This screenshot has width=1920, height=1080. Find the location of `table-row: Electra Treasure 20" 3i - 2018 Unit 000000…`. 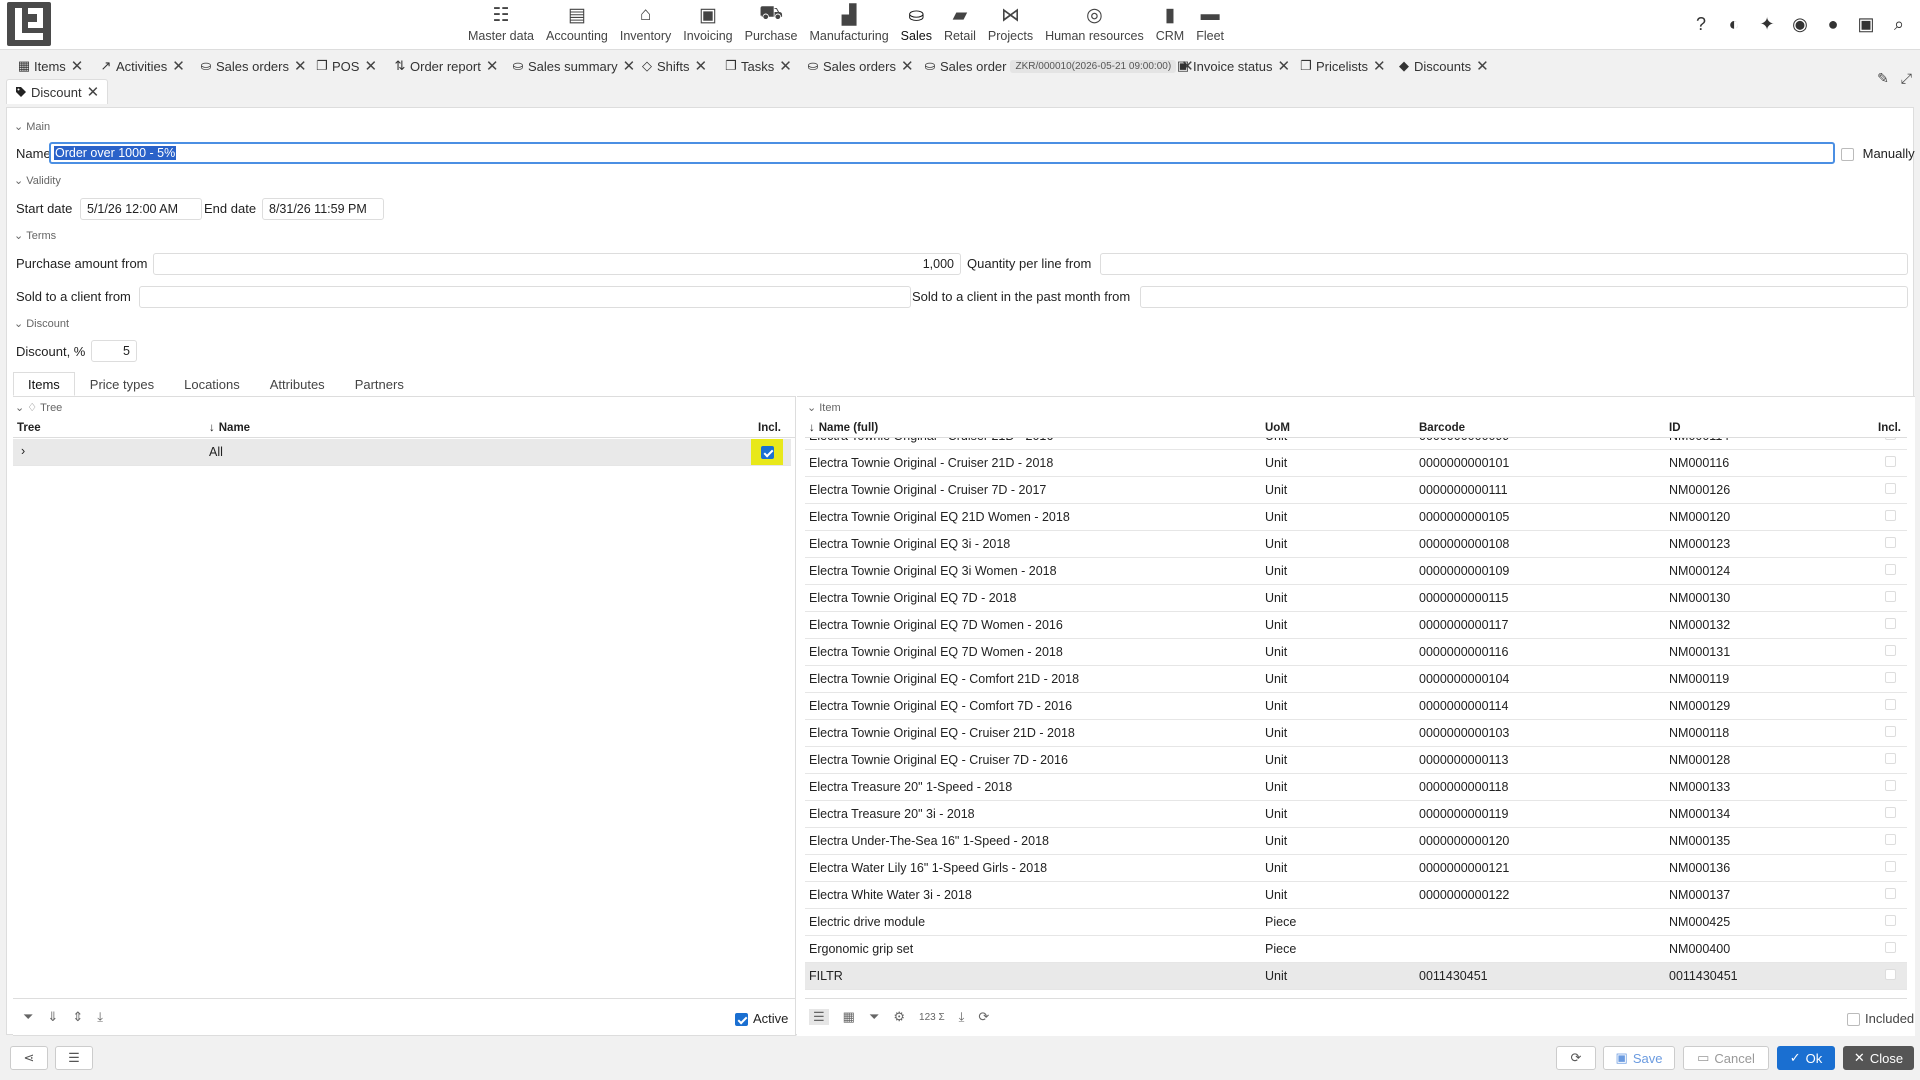

table-row: Electra Treasure 20" 3i - 2018 Unit 000000… is located at coordinates (1356, 814).